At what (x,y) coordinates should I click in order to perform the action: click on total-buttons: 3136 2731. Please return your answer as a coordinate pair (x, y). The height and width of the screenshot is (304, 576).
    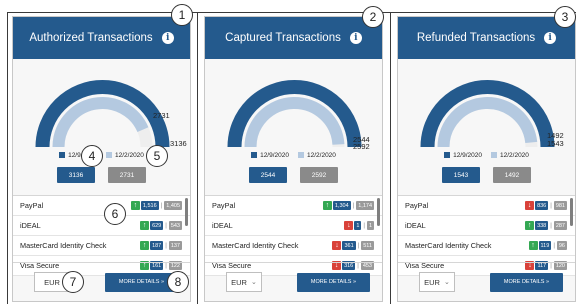
    Looking at the image, I should click on (101, 176).